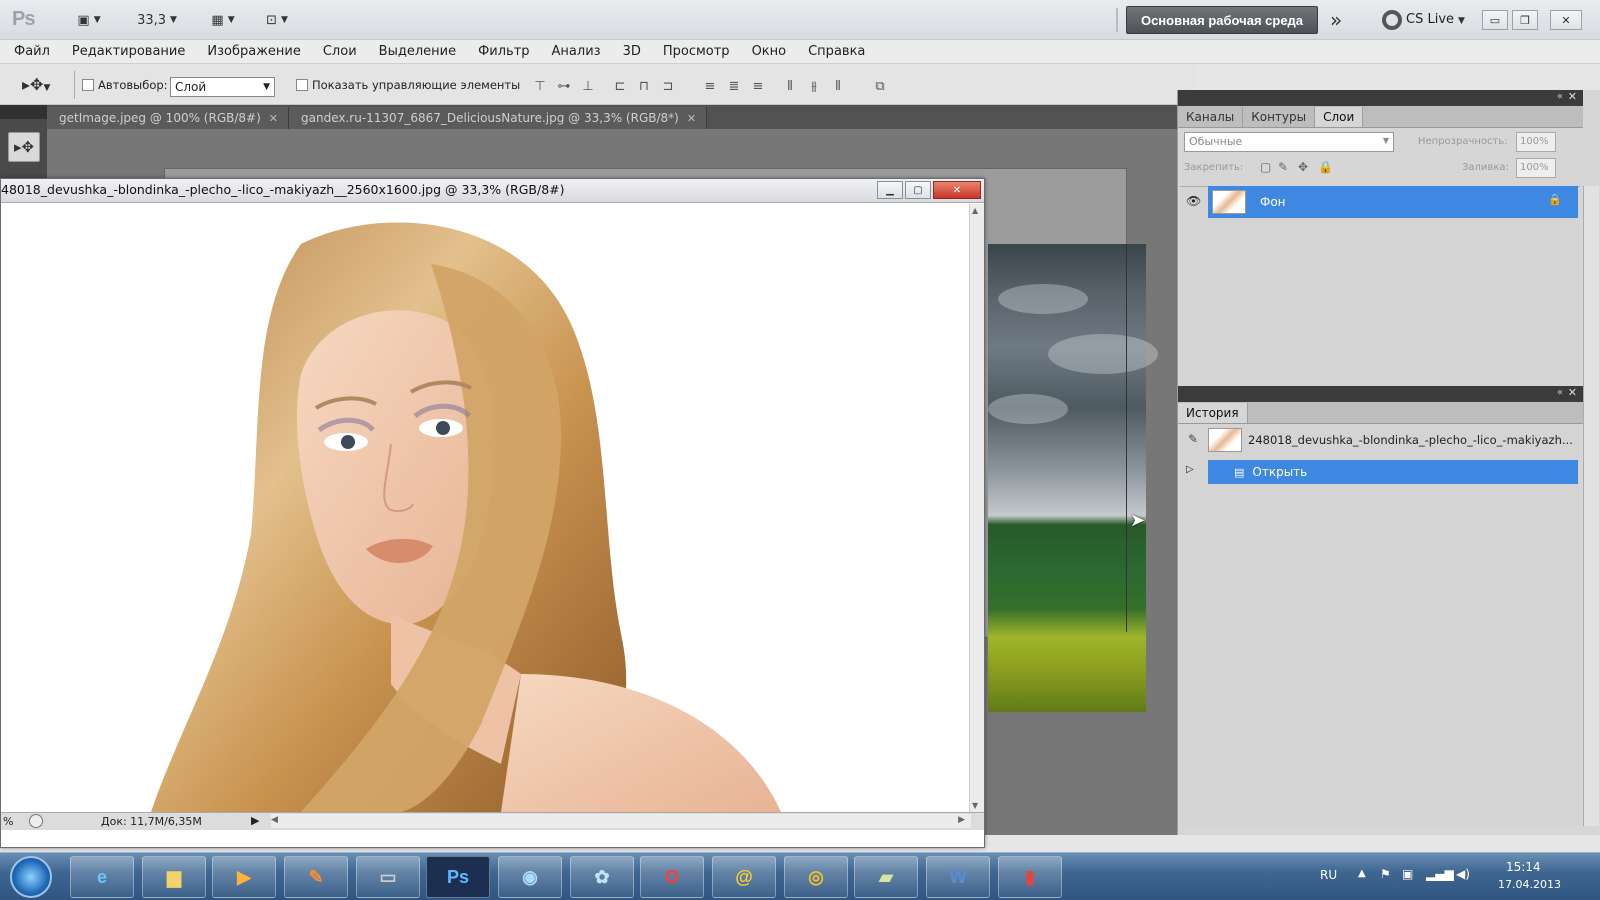  What do you see at coordinates (340, 51) in the screenshot?
I see `menu-layers: Слои` at bounding box center [340, 51].